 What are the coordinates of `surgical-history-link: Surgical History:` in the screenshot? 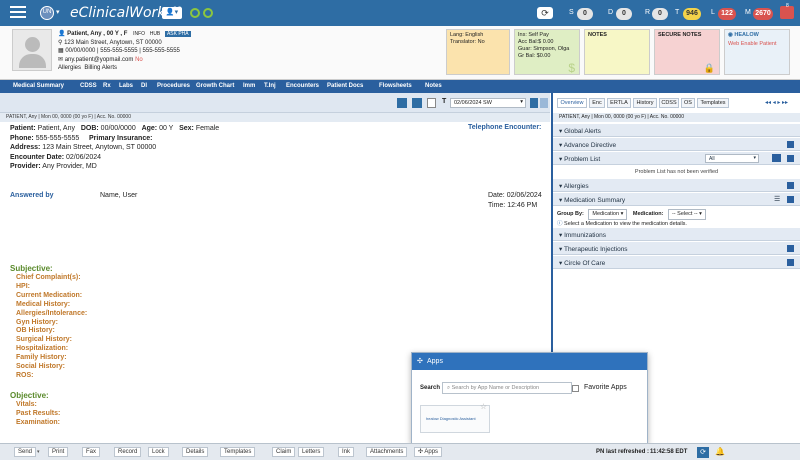 It's located at (51, 340).